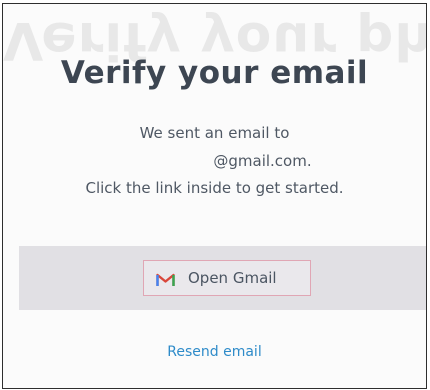 The image size is (430, 390). I want to click on open-gmail-button: Open Gmail, so click(227, 278).